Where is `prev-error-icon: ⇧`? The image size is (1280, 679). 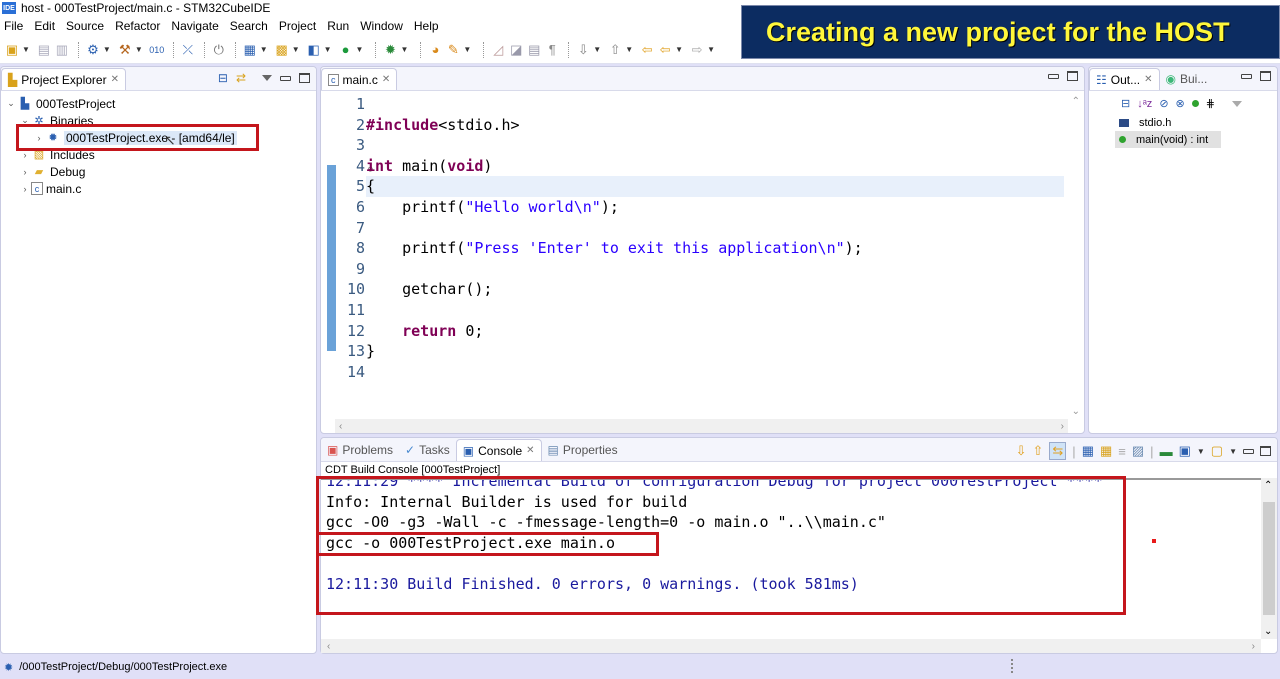
prev-error-icon: ⇧ is located at coordinates (1037, 451).